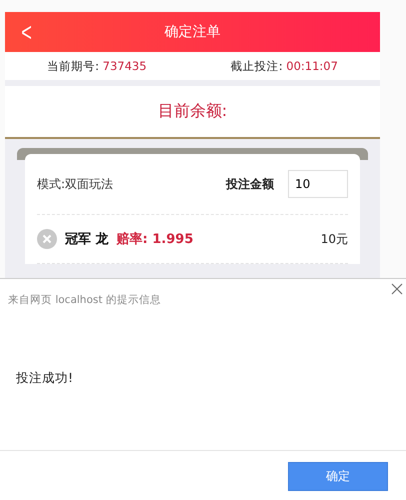  I want to click on close-icon, so click(397, 289).